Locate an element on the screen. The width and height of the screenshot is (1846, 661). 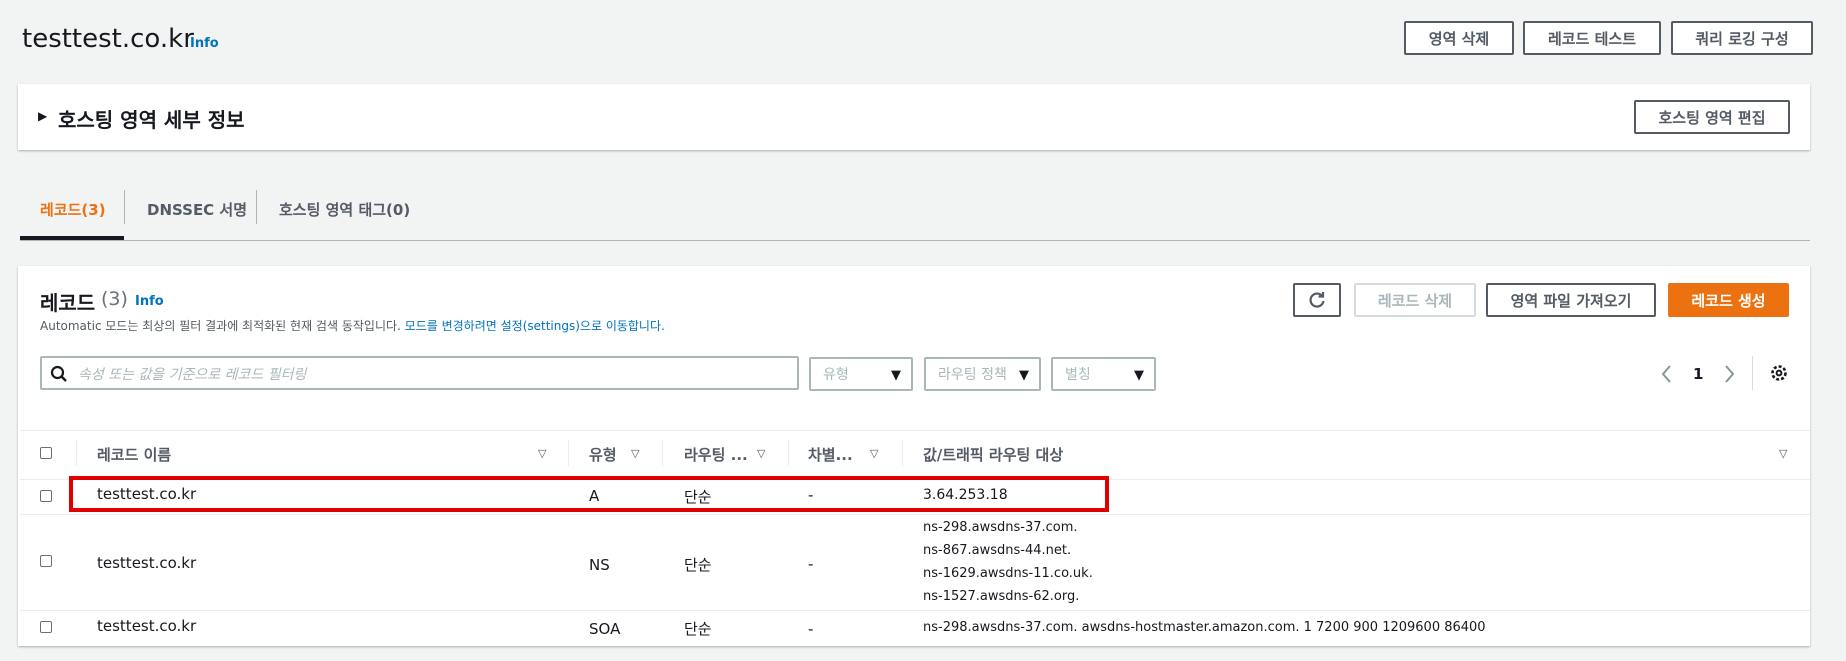
type-filter-label: 유형 is located at coordinates (836, 375).